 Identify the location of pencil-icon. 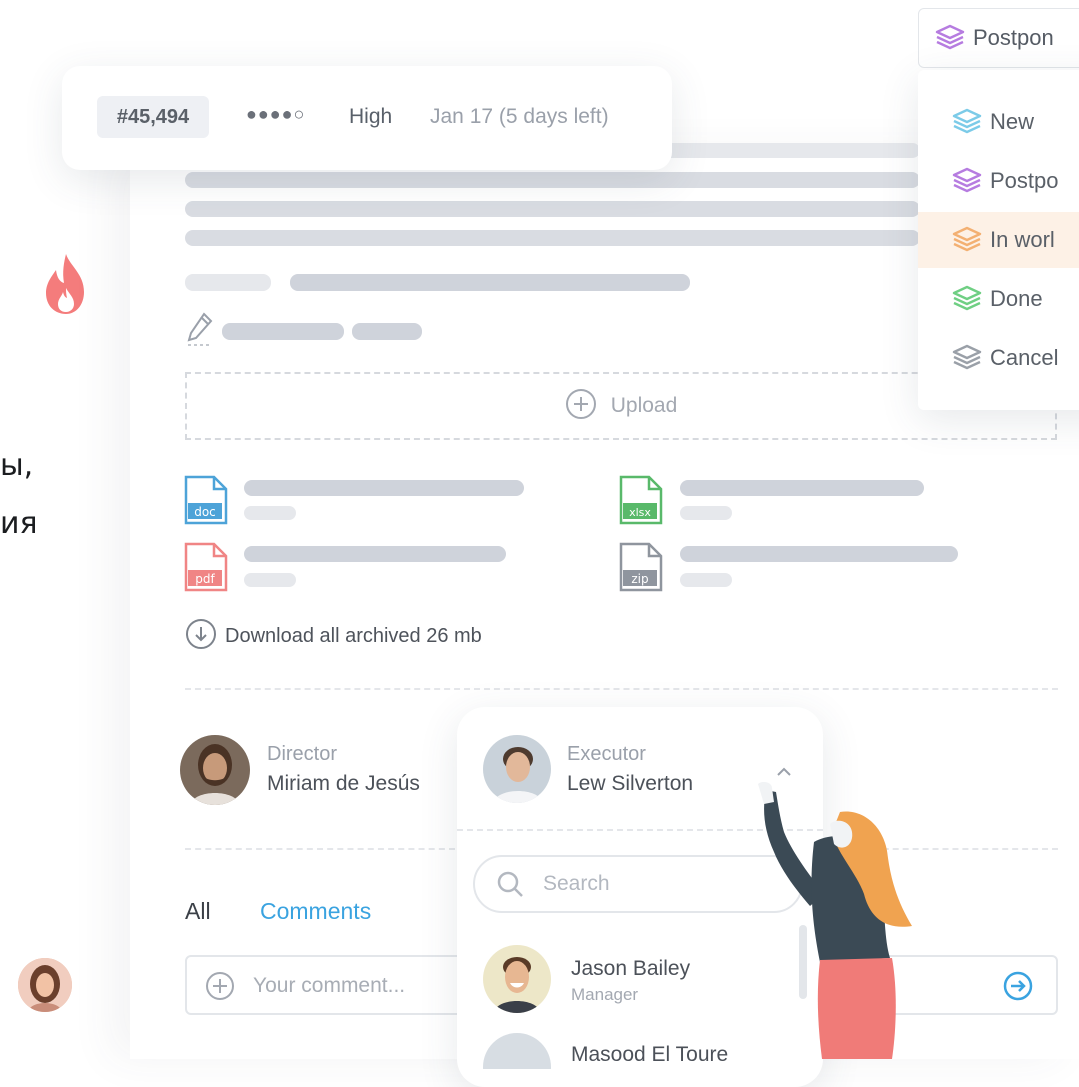
(200, 330).